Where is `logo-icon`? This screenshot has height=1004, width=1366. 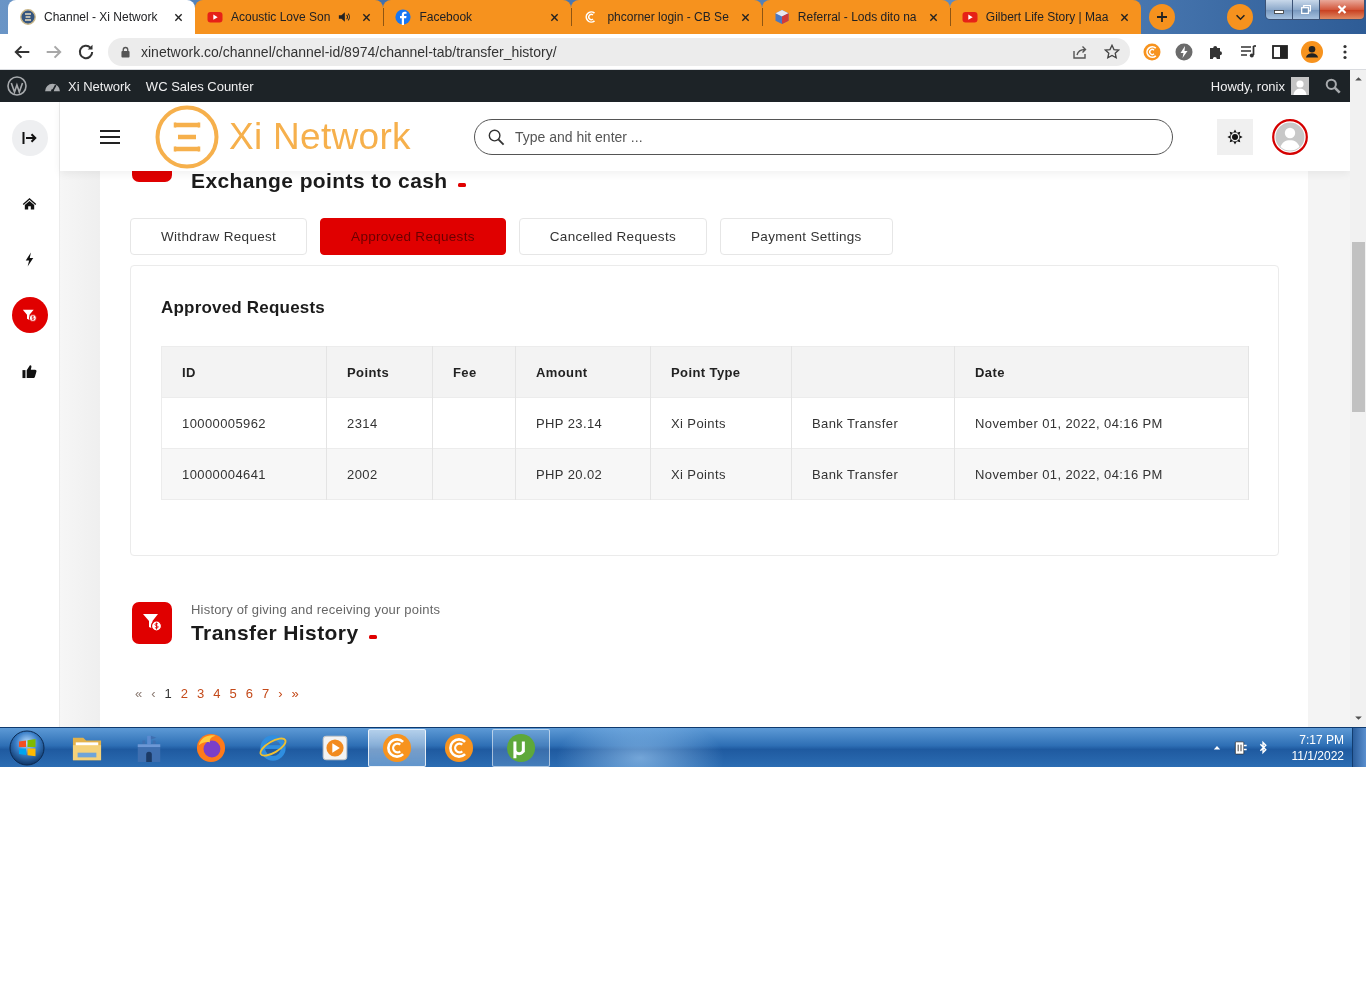 logo-icon is located at coordinates (17, 86).